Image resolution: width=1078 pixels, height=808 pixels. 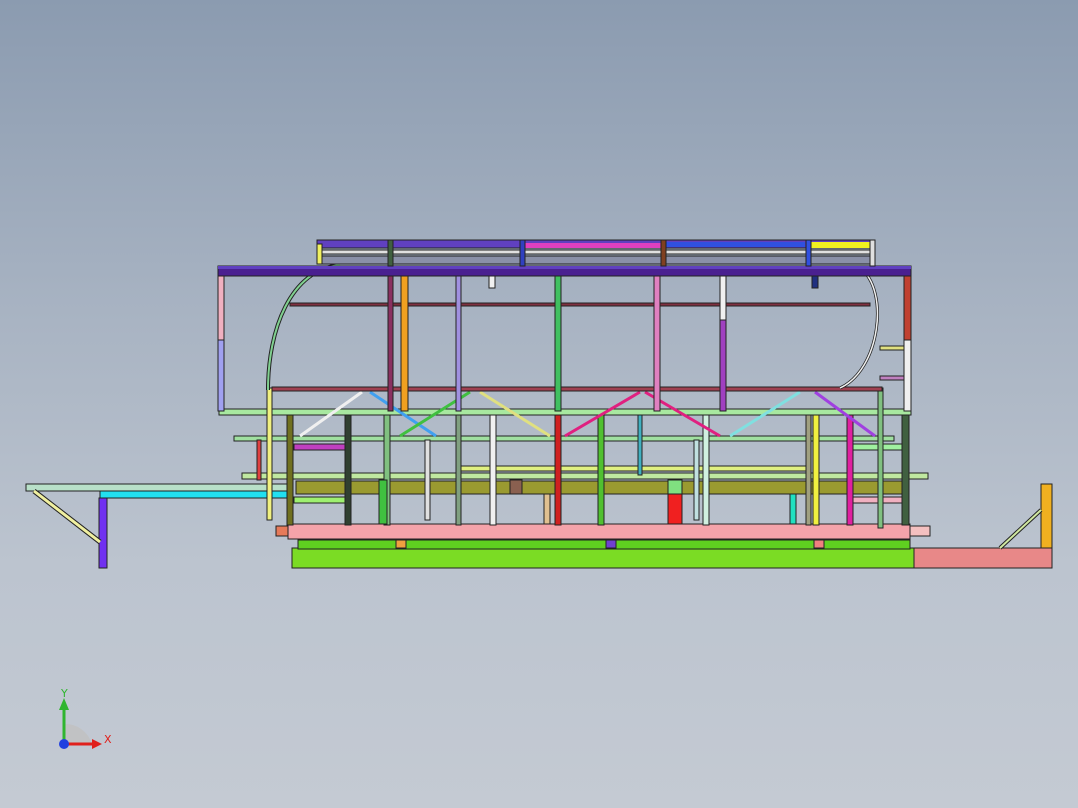 What do you see at coordinates (603, 558) in the screenshot?
I see `base-platform` at bounding box center [603, 558].